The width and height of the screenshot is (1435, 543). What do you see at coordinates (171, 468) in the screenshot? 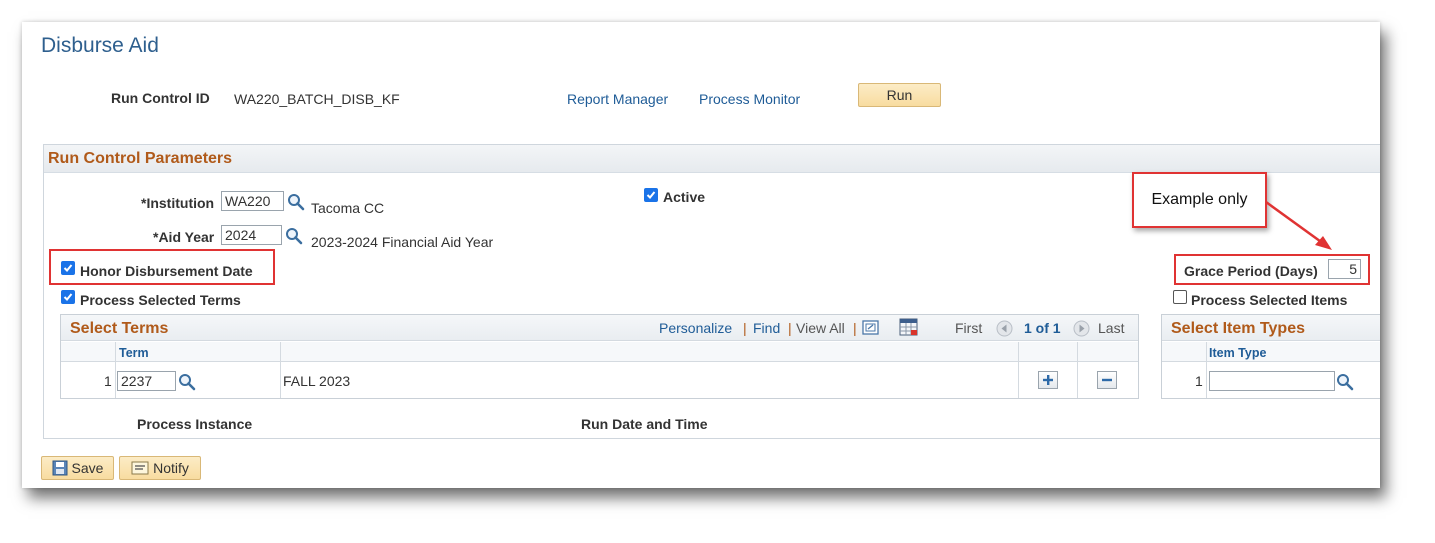
I see `notify-label: Notify` at bounding box center [171, 468].